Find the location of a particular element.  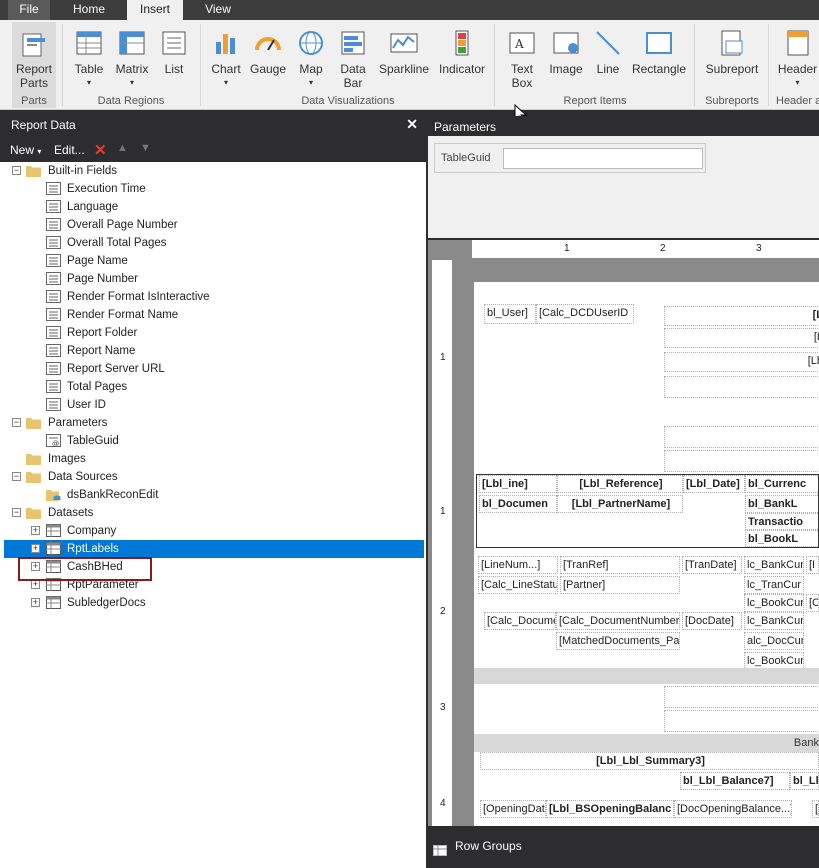

tree-node-field: Overall Page Number is located at coordinates (214, 225).